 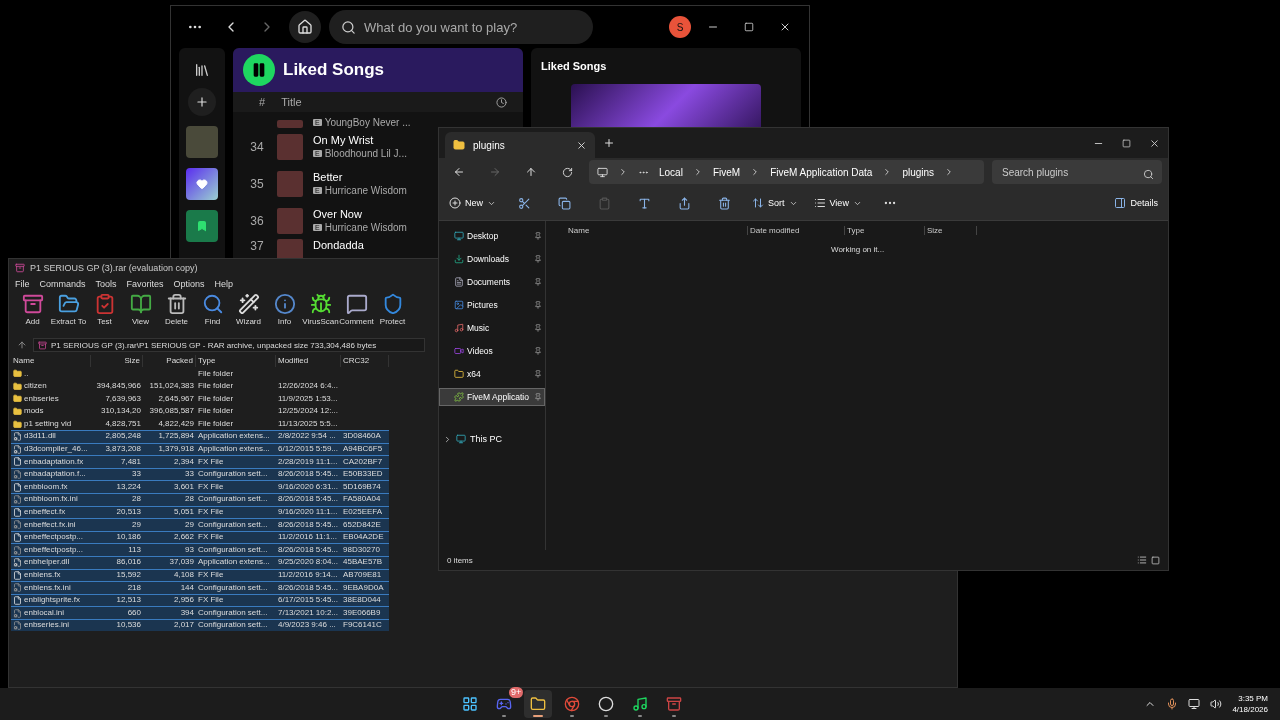 What do you see at coordinates (51, 373) in the screenshot?
I see `table-cell: ..` at bounding box center [51, 373].